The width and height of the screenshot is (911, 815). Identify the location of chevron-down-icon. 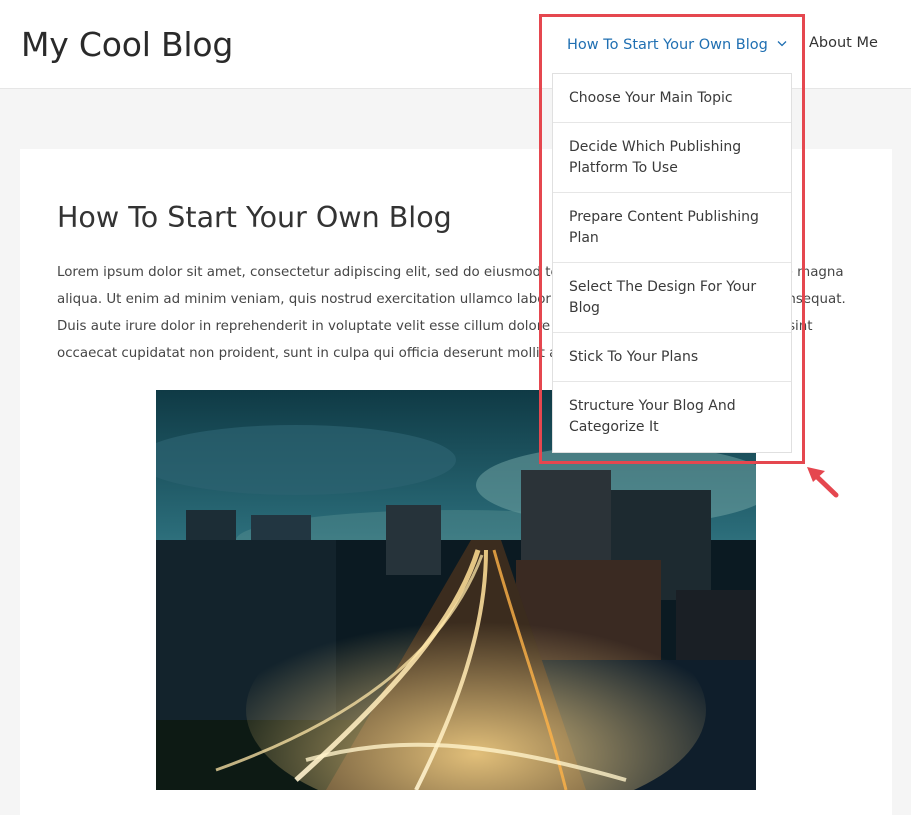
(782, 43).